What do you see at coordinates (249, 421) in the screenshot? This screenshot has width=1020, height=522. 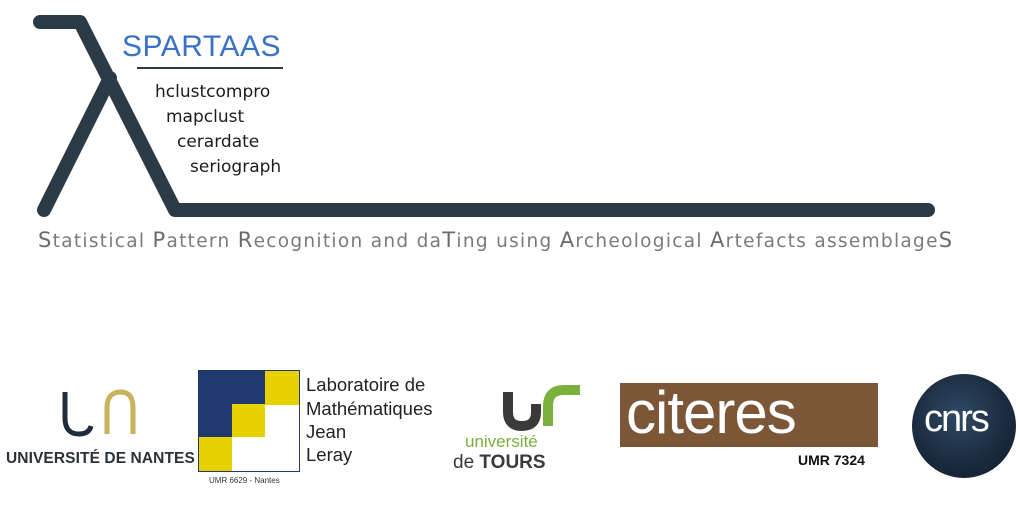 I see `lmjl-logo-icon` at bounding box center [249, 421].